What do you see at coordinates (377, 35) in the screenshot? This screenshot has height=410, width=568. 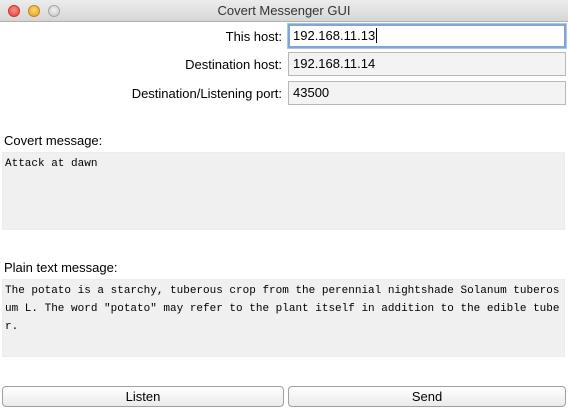 I see `text-caret` at bounding box center [377, 35].